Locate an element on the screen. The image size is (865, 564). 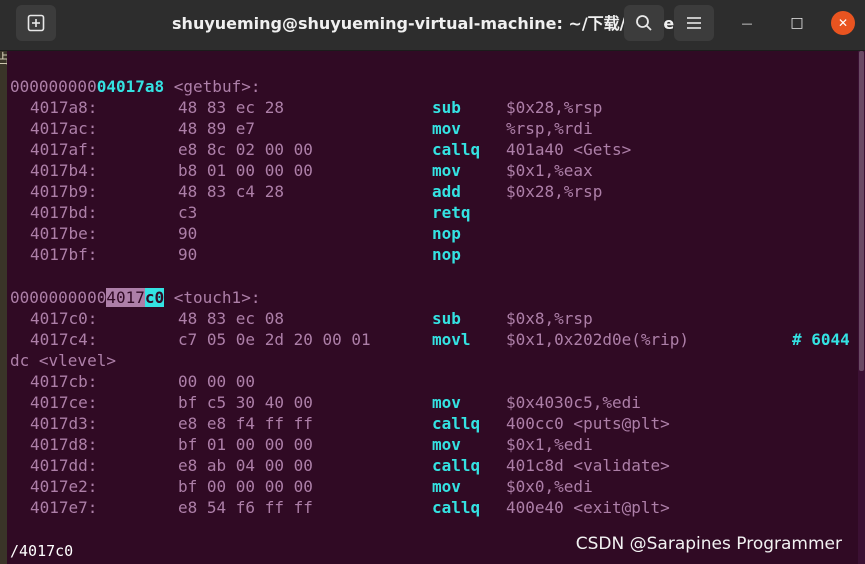
instruction-operands: $0x1,0x202d0e(%rip) is located at coordinates (598, 339).